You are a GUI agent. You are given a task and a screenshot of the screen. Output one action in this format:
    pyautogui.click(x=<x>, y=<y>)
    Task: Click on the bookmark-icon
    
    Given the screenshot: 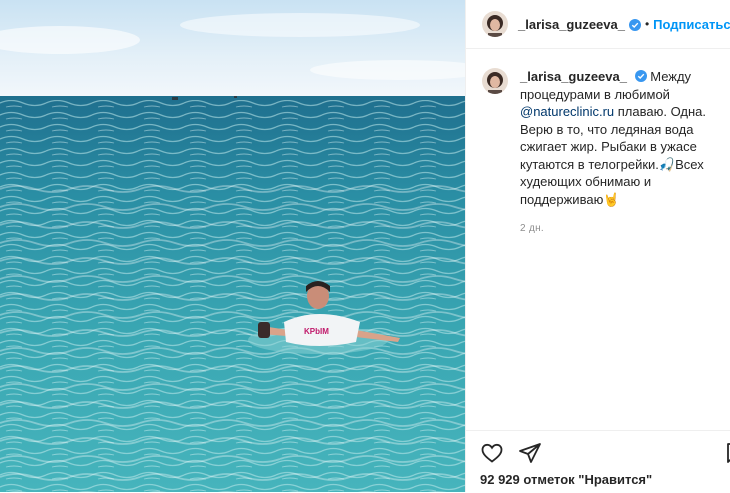 What is the action you would take?
    pyautogui.click(x=726, y=453)
    